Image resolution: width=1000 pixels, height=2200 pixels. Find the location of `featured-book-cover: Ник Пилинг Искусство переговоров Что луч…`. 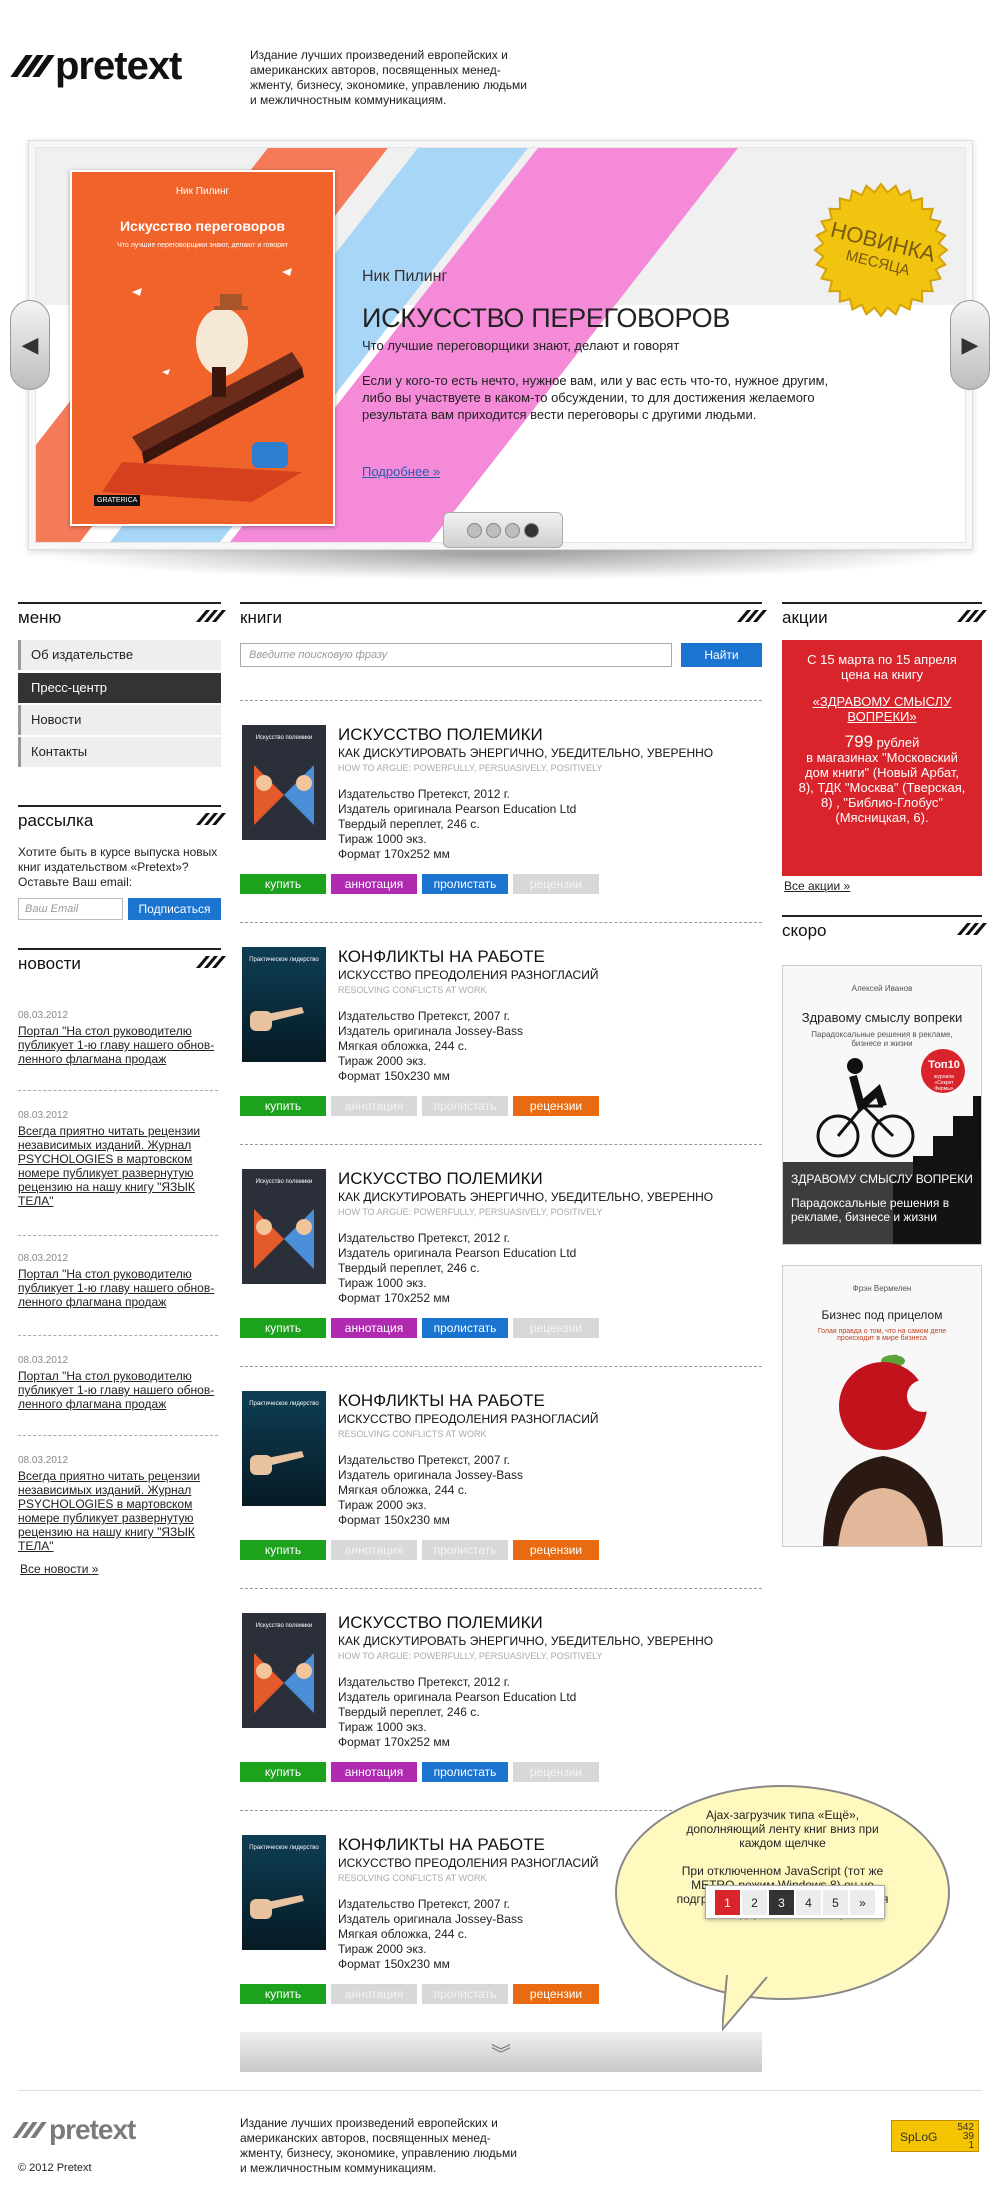

featured-book-cover: Ник Пилинг Искусство переговоров Что луч… is located at coordinates (202, 348).